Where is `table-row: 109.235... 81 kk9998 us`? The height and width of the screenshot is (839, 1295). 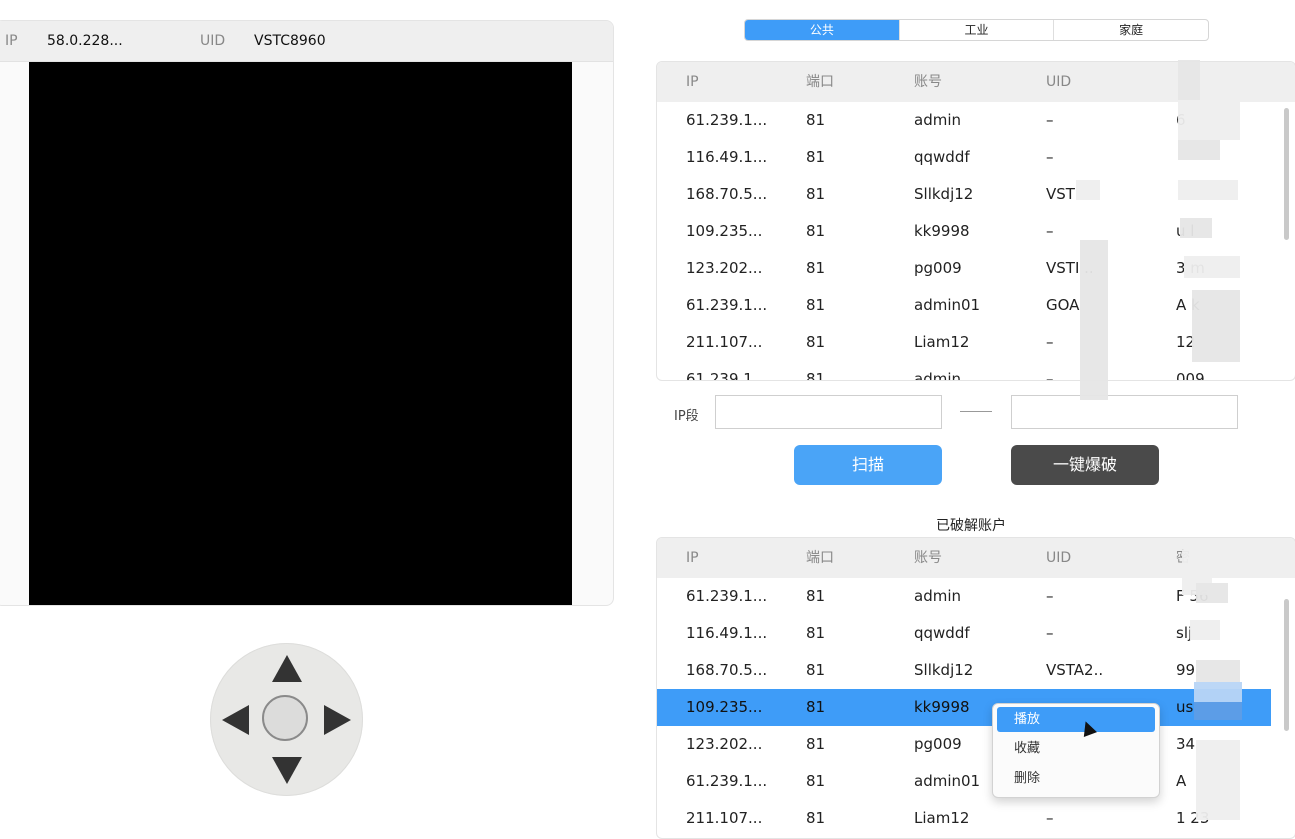 table-row: 109.235... 81 kk9998 us is located at coordinates (964, 707).